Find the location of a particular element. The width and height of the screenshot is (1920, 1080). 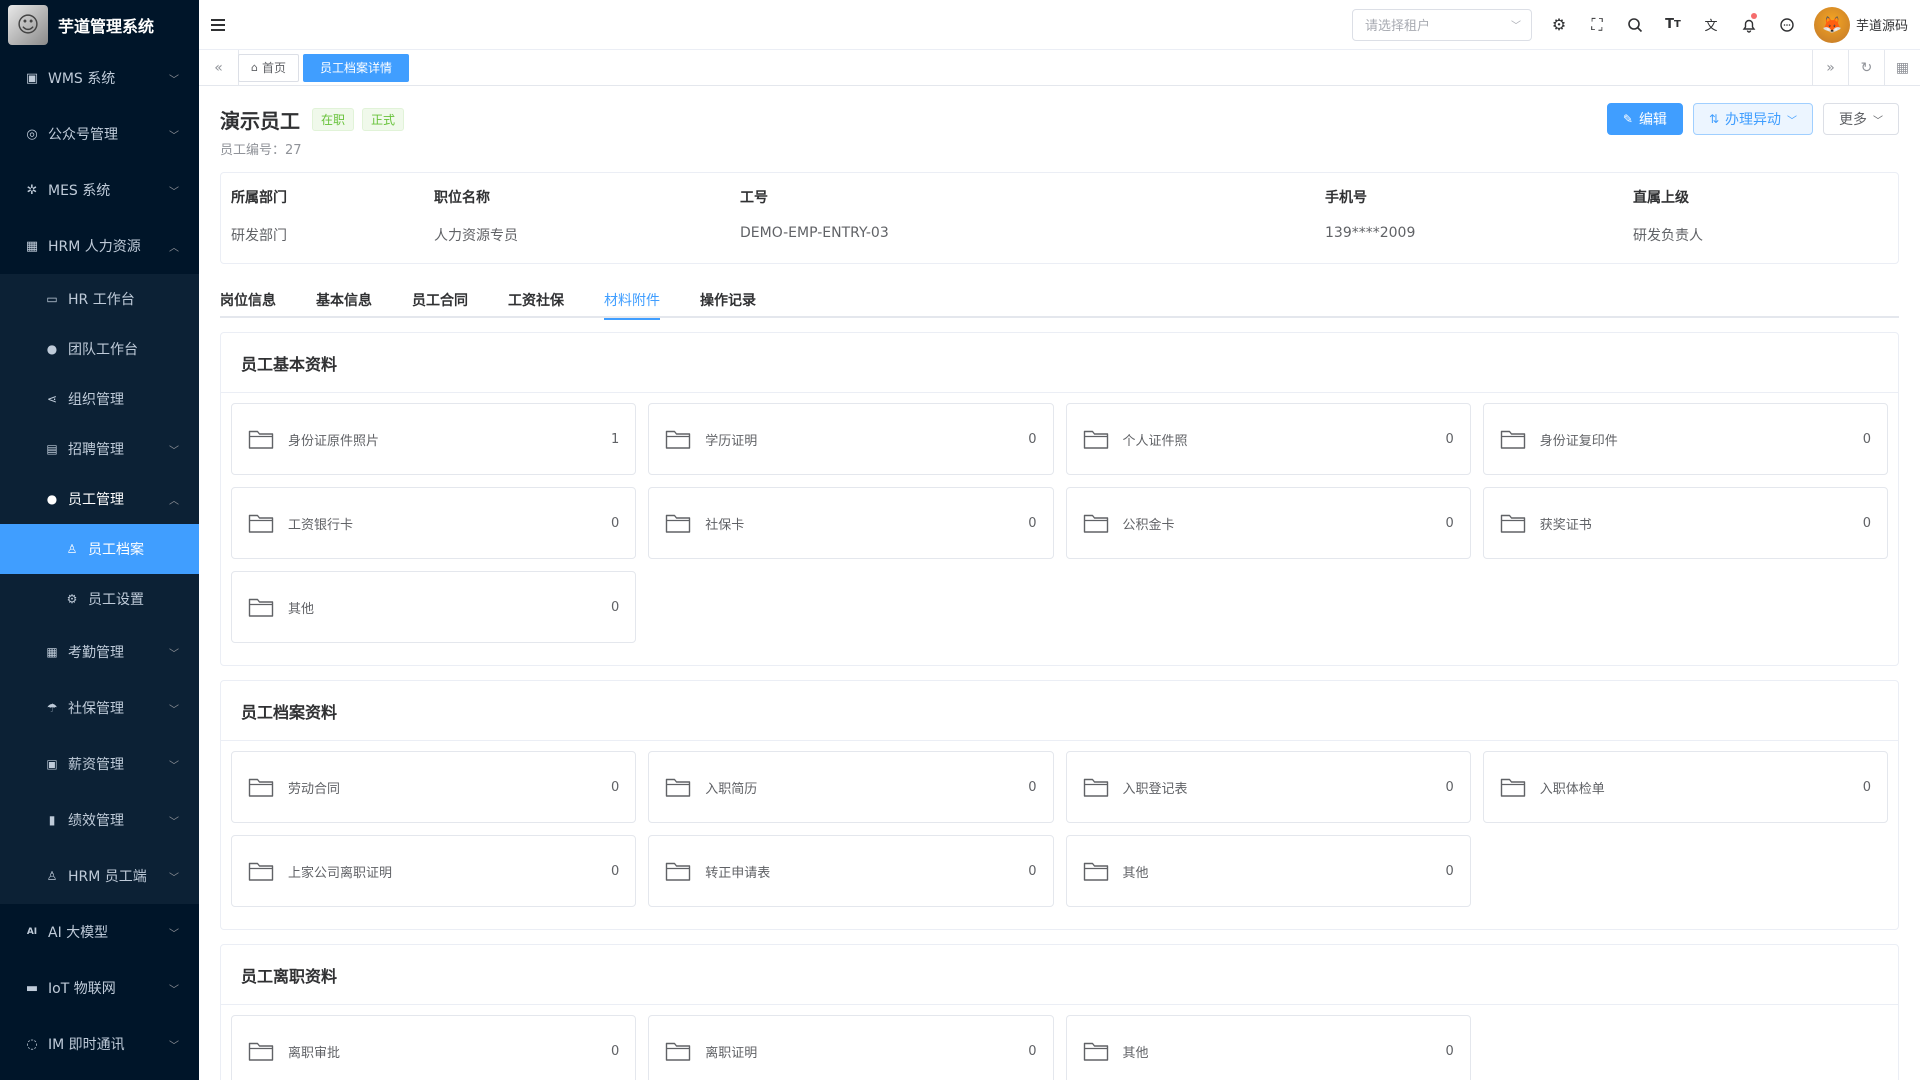

menu-iot: ▬ IoT 物联网 ﹀ is located at coordinates (99, 988).